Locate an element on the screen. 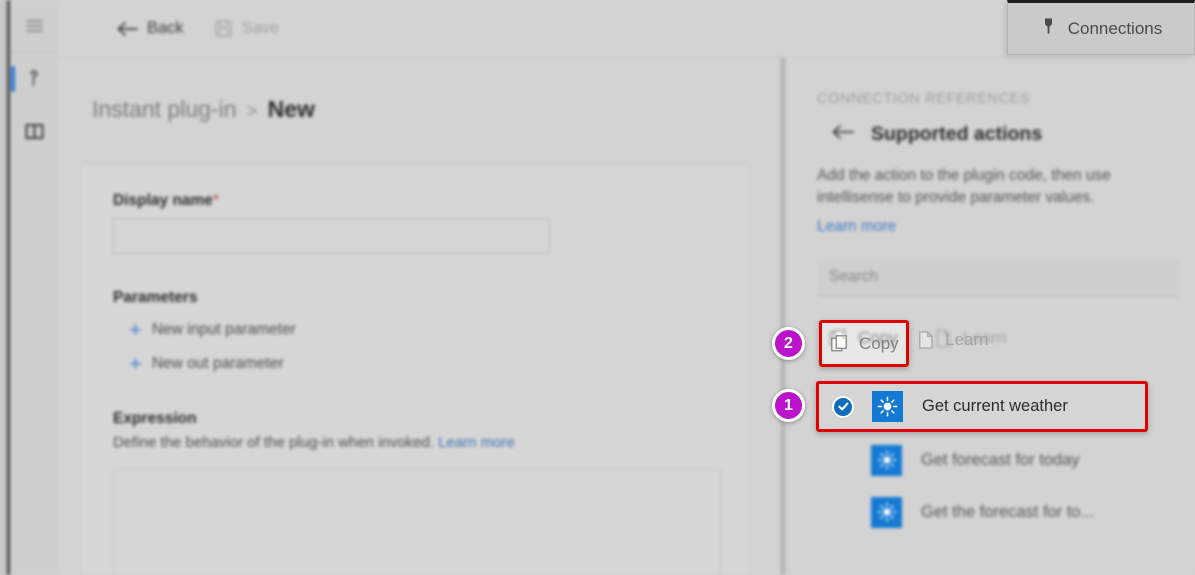  required-marker: * is located at coordinates (215, 200).